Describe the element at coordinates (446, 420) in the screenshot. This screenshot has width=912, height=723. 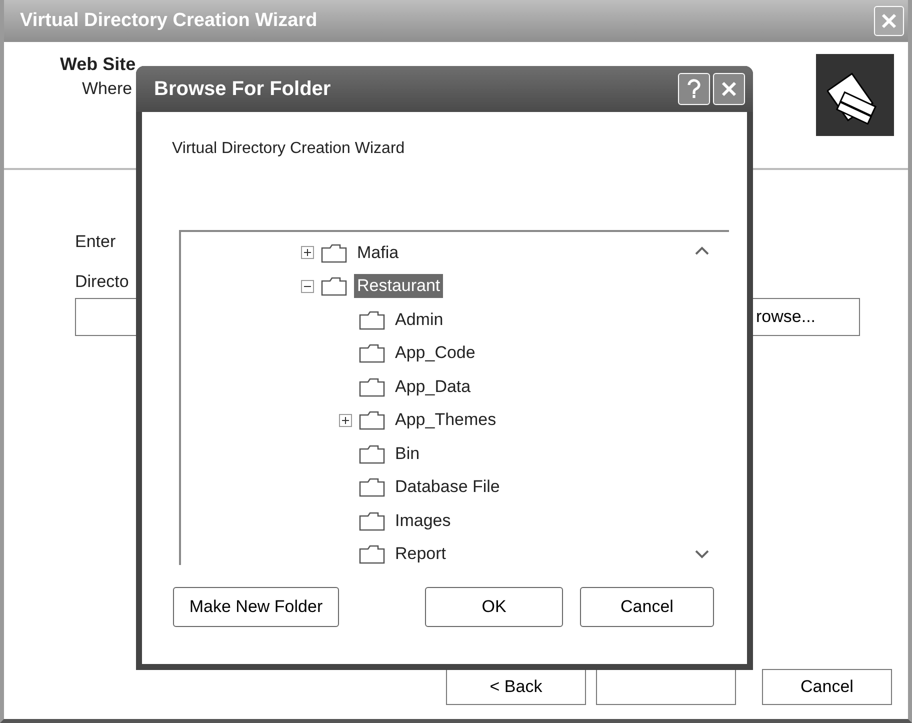
I see `folder-item: App_Themes` at that location.